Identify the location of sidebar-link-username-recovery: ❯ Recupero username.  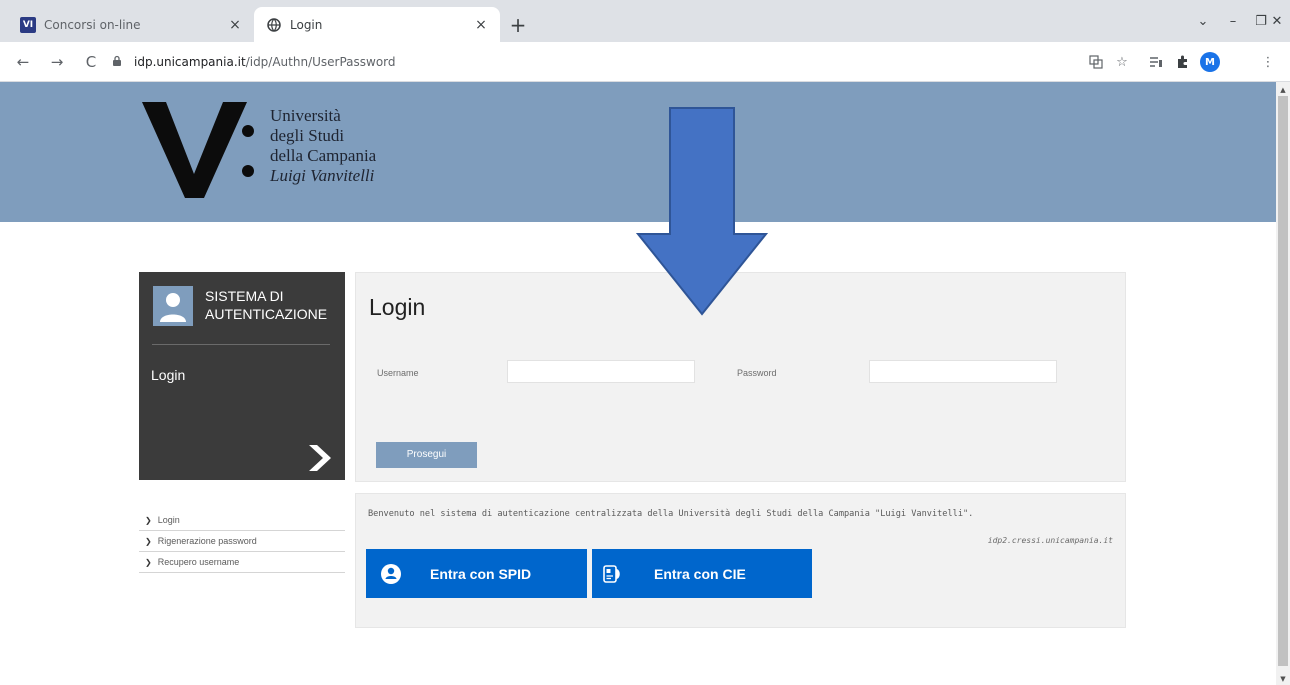
(242, 562).